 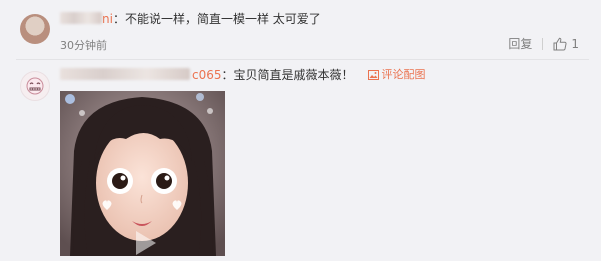 What do you see at coordinates (403, 74) in the screenshot?
I see `comment-picture-label: 评论配图` at bounding box center [403, 74].